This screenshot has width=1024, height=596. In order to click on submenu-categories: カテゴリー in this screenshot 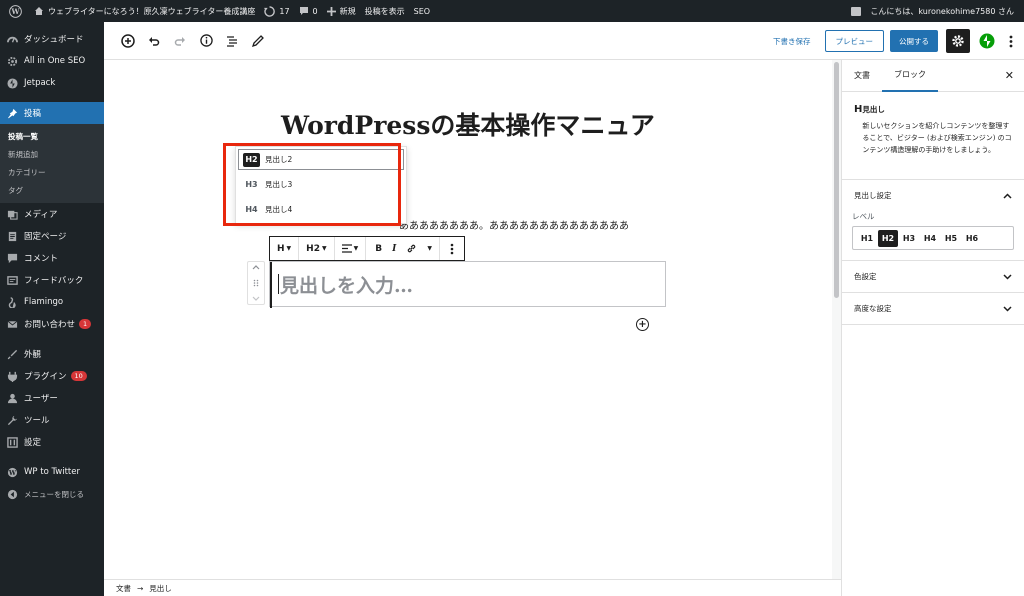, I will do `click(52, 172)`.